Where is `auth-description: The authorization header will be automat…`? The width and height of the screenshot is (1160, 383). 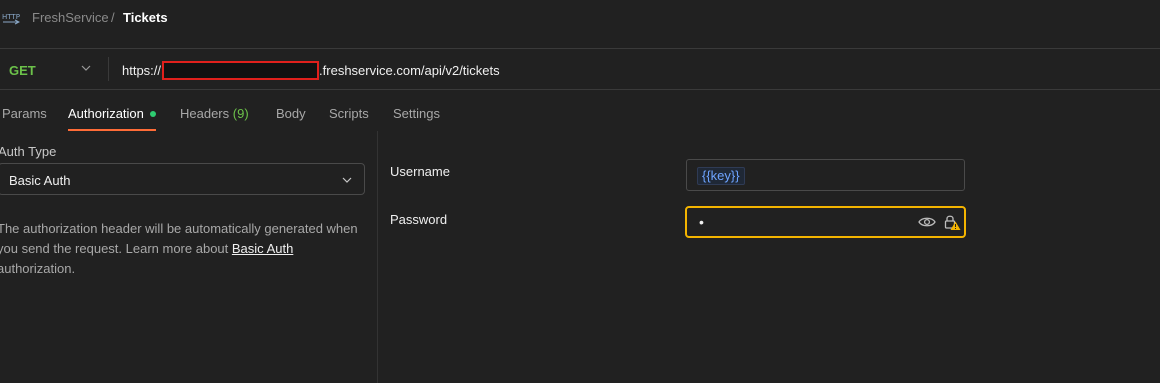
auth-description: The authorization header will be automat… is located at coordinates (183, 249).